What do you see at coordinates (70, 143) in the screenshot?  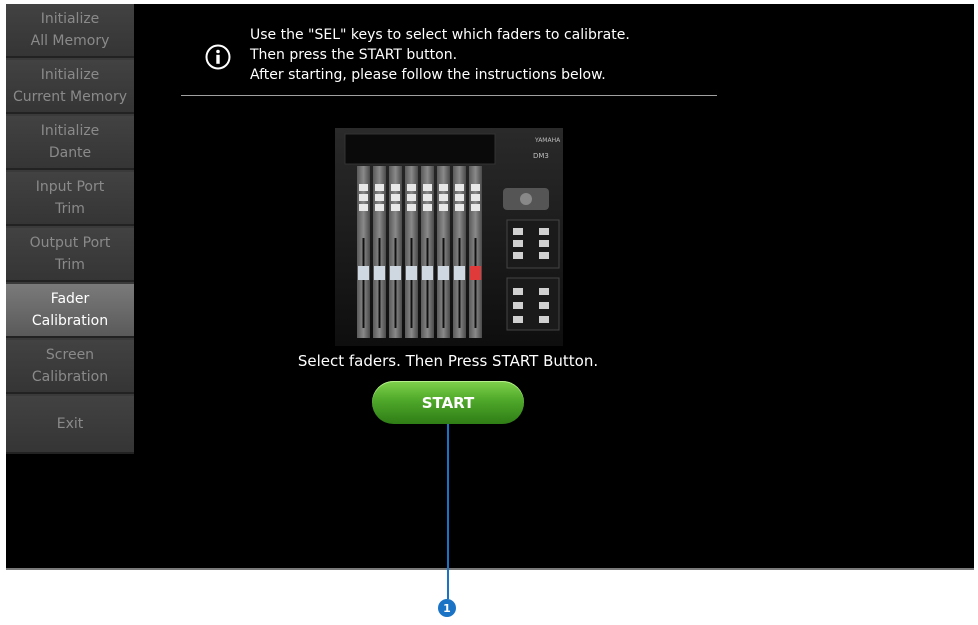 I see `sidebar-item-initialize-dante: Initialize Dante` at bounding box center [70, 143].